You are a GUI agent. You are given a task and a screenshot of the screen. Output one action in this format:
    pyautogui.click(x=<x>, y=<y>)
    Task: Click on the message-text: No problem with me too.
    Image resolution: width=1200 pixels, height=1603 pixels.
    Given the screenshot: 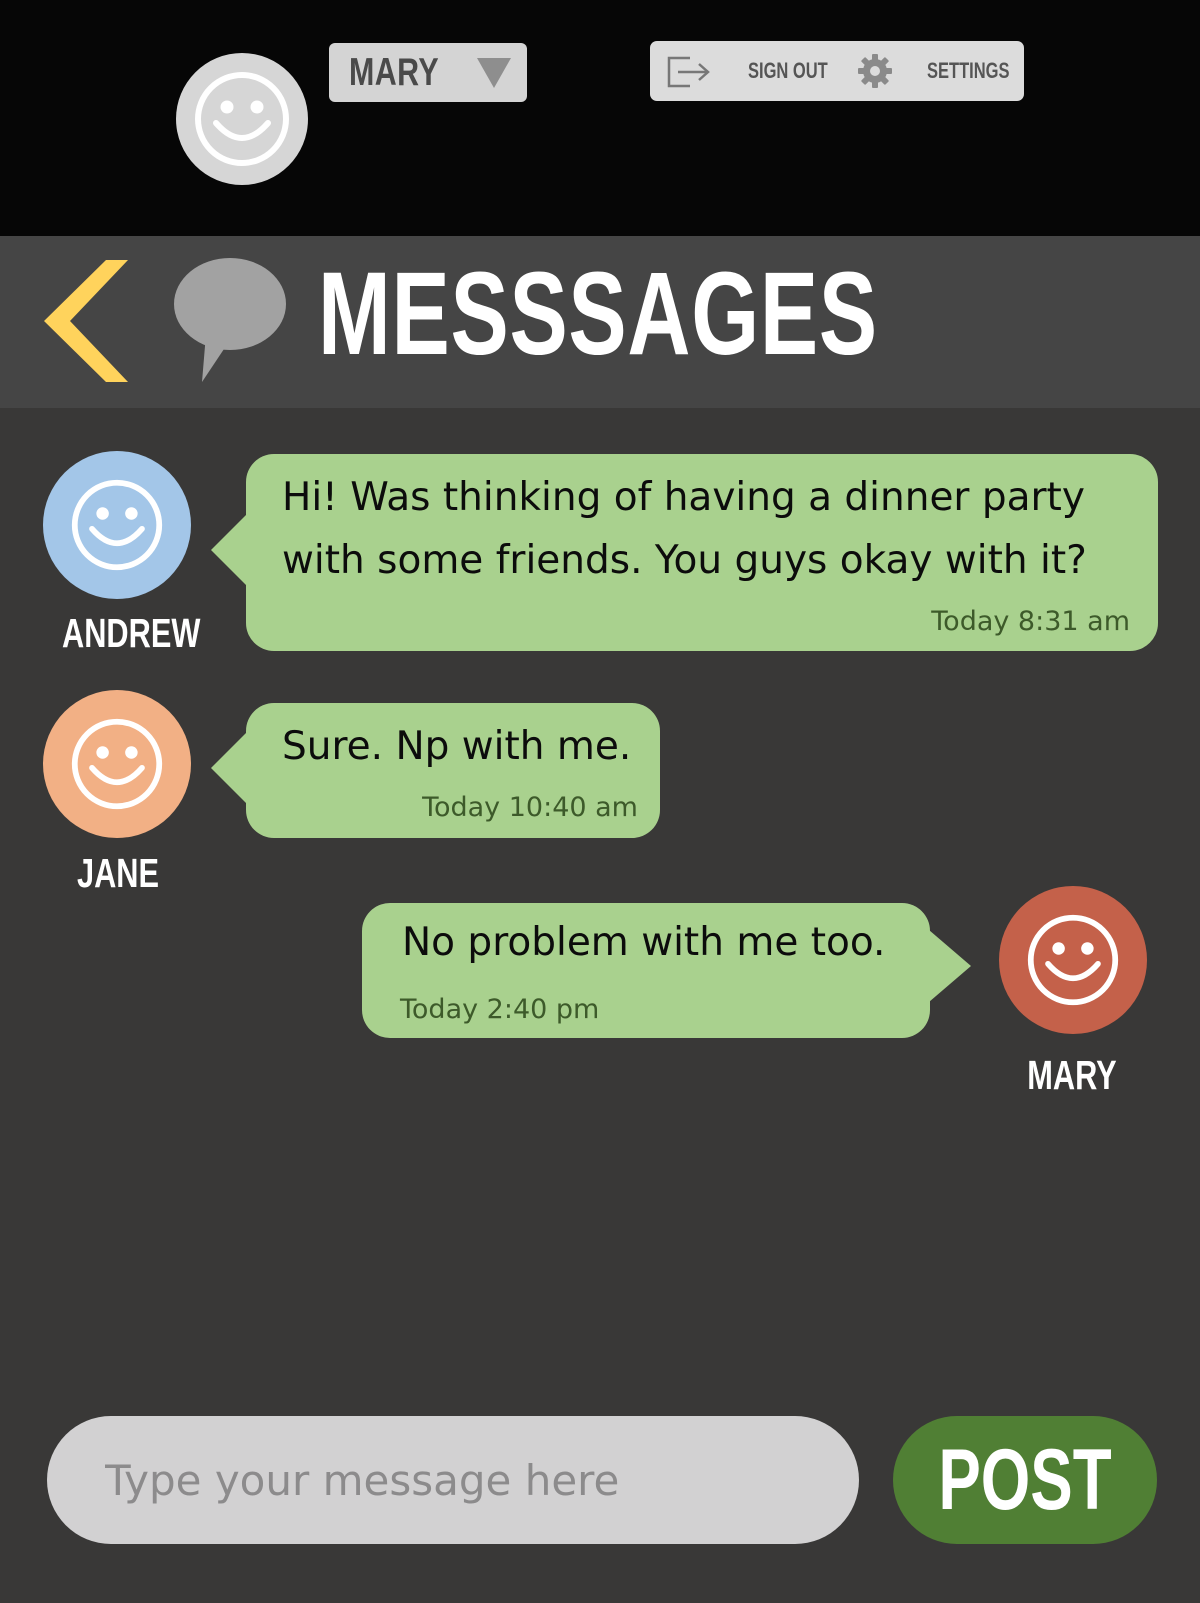 What is the action you would take?
    pyautogui.click(x=644, y=942)
    